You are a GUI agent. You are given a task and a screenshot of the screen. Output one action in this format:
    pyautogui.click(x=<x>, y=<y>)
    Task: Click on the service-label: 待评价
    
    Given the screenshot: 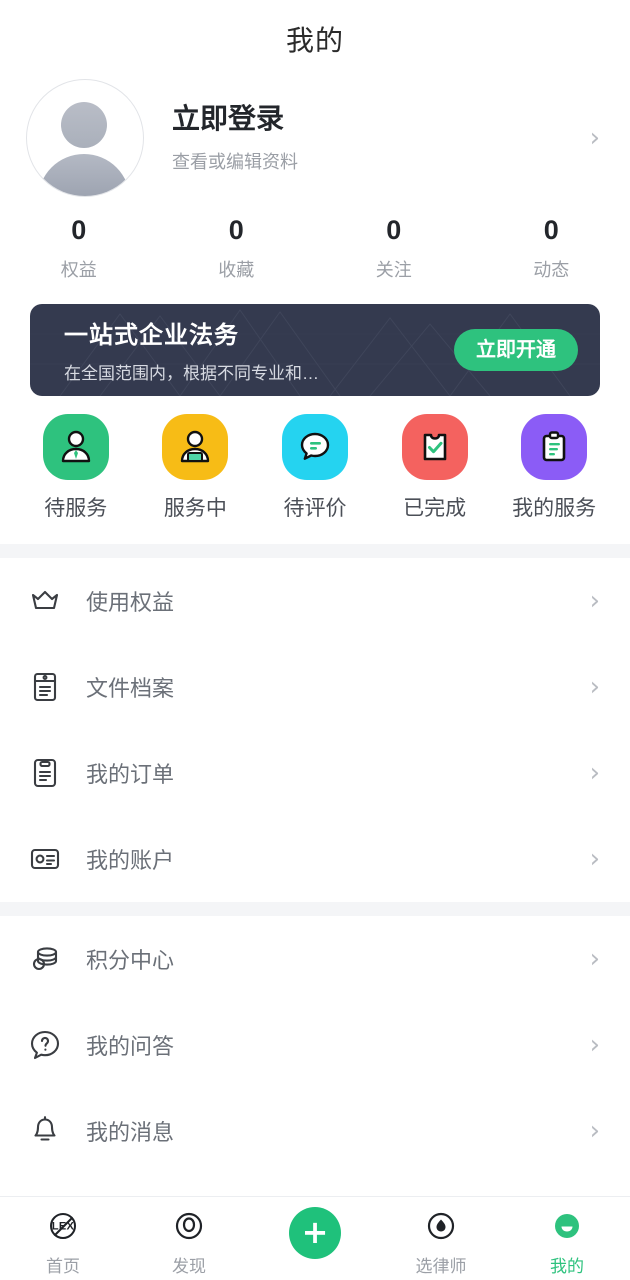 What is the action you would take?
    pyautogui.click(x=315, y=508)
    